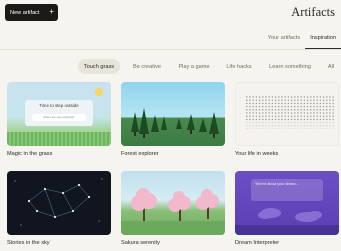 Image resolution: width=341 pixels, height=251 pixels. I want to click on constellation-graphic, so click(58, 202).